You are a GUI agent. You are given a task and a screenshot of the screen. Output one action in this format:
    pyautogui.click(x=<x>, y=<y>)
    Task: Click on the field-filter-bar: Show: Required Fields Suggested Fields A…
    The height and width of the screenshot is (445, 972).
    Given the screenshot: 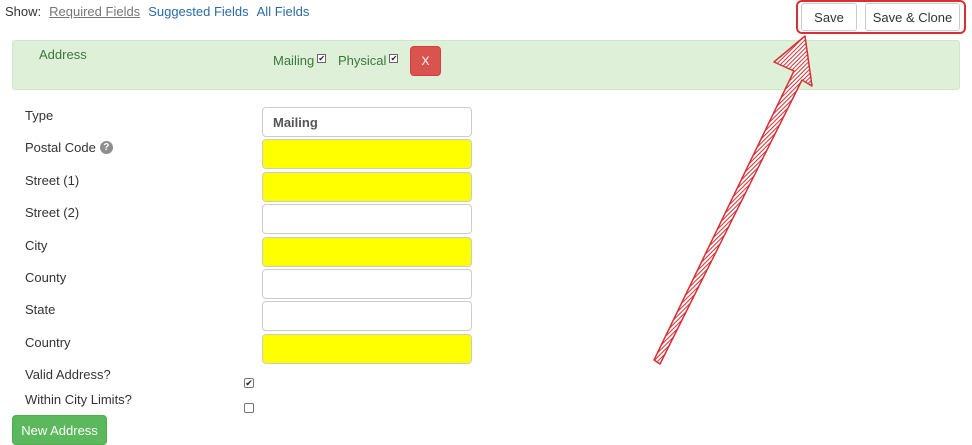 What is the action you would take?
    pyautogui.click(x=157, y=11)
    